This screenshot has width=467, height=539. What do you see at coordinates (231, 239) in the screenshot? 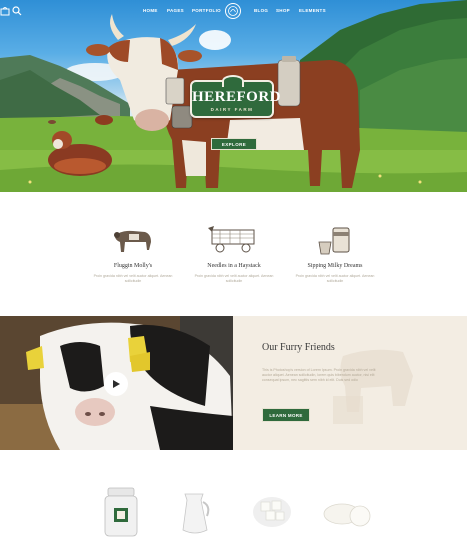
I see `hay-wagon-icon` at bounding box center [231, 239].